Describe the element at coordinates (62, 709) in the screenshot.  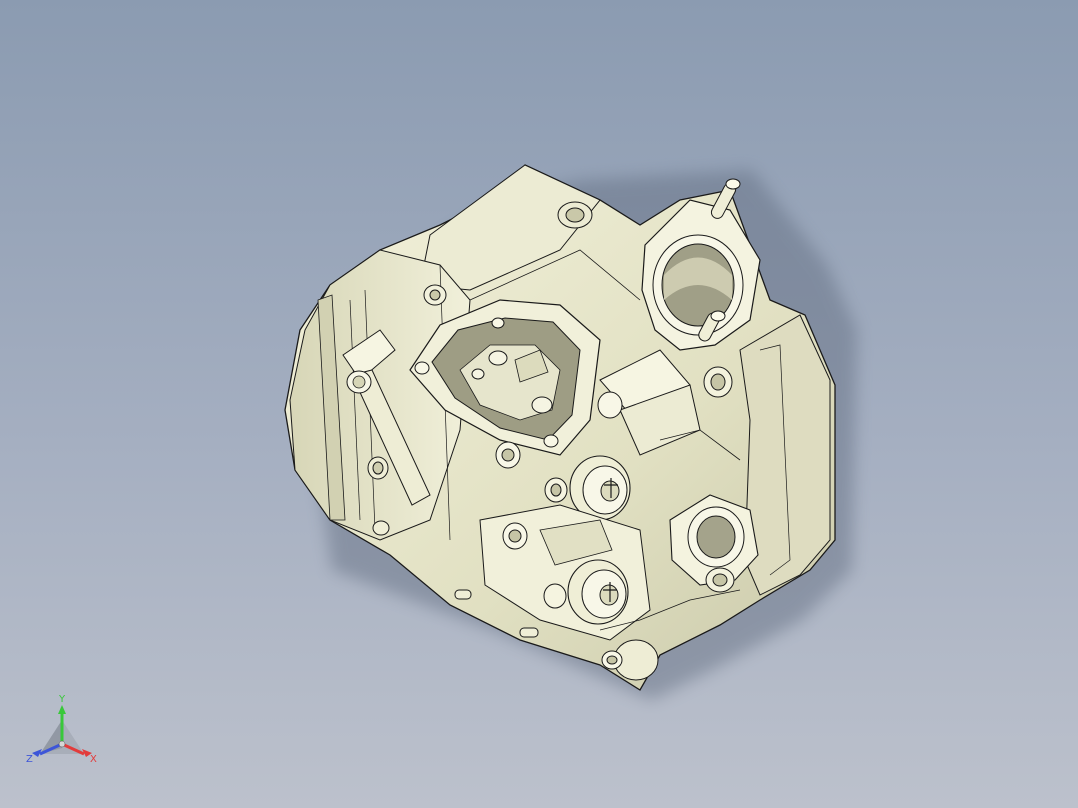
I see `y-axis-arrow` at that location.